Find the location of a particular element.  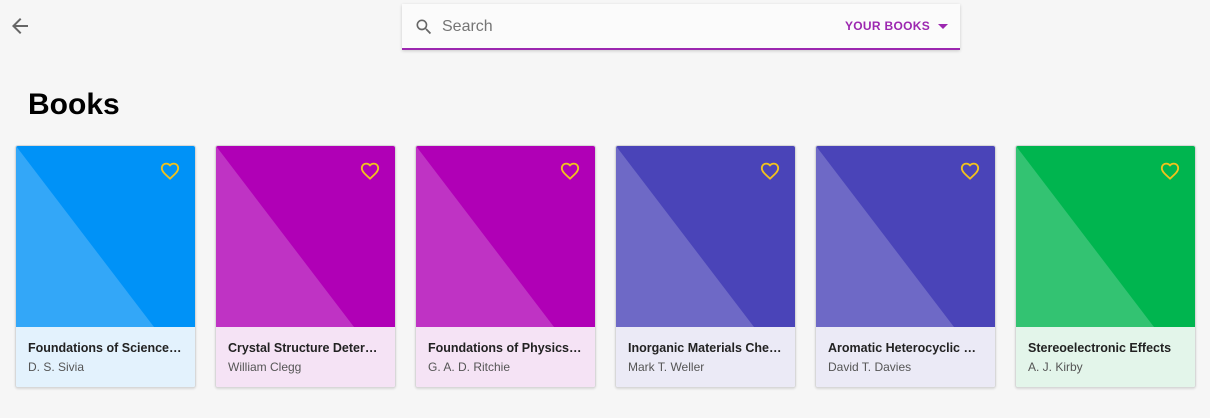

arrow-left-icon is located at coordinates (20, 26).